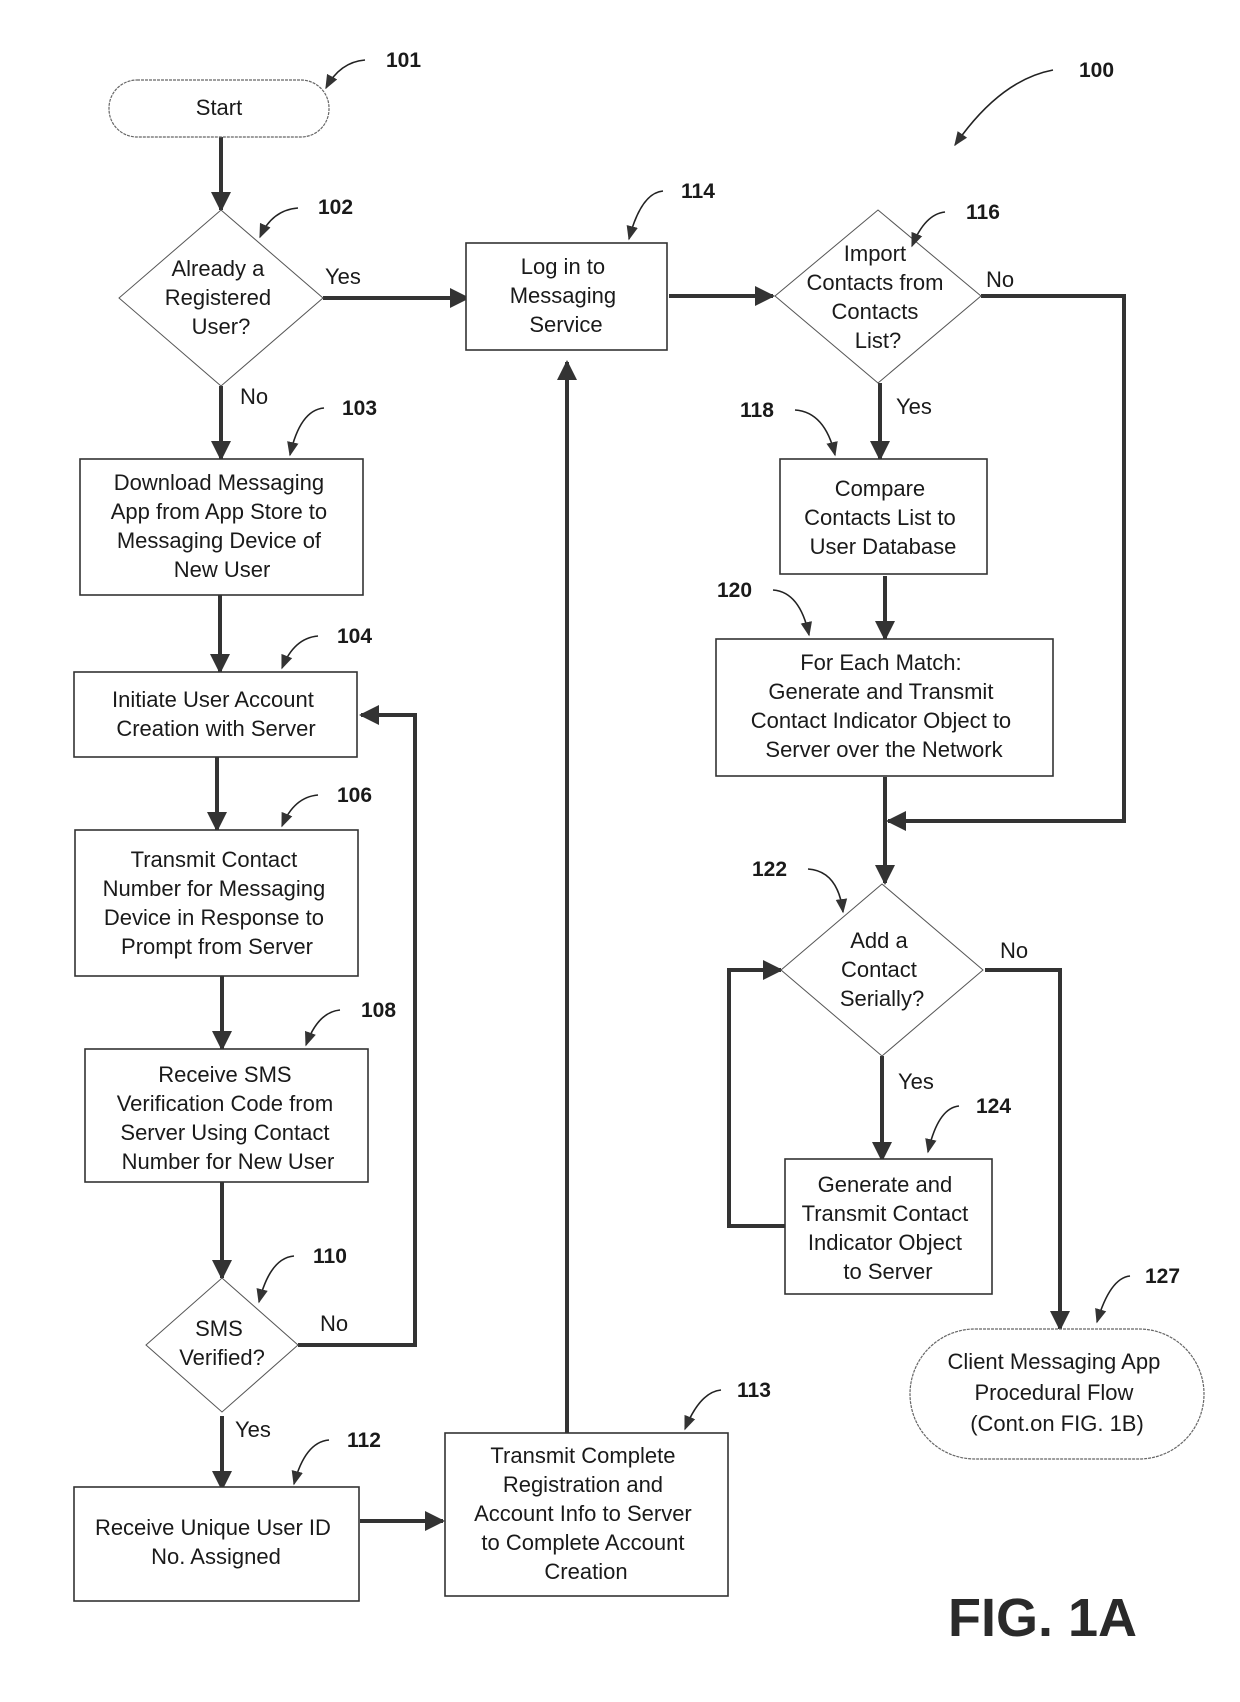  I want to click on node-113-line: to Complete Account, so click(582, 1542).